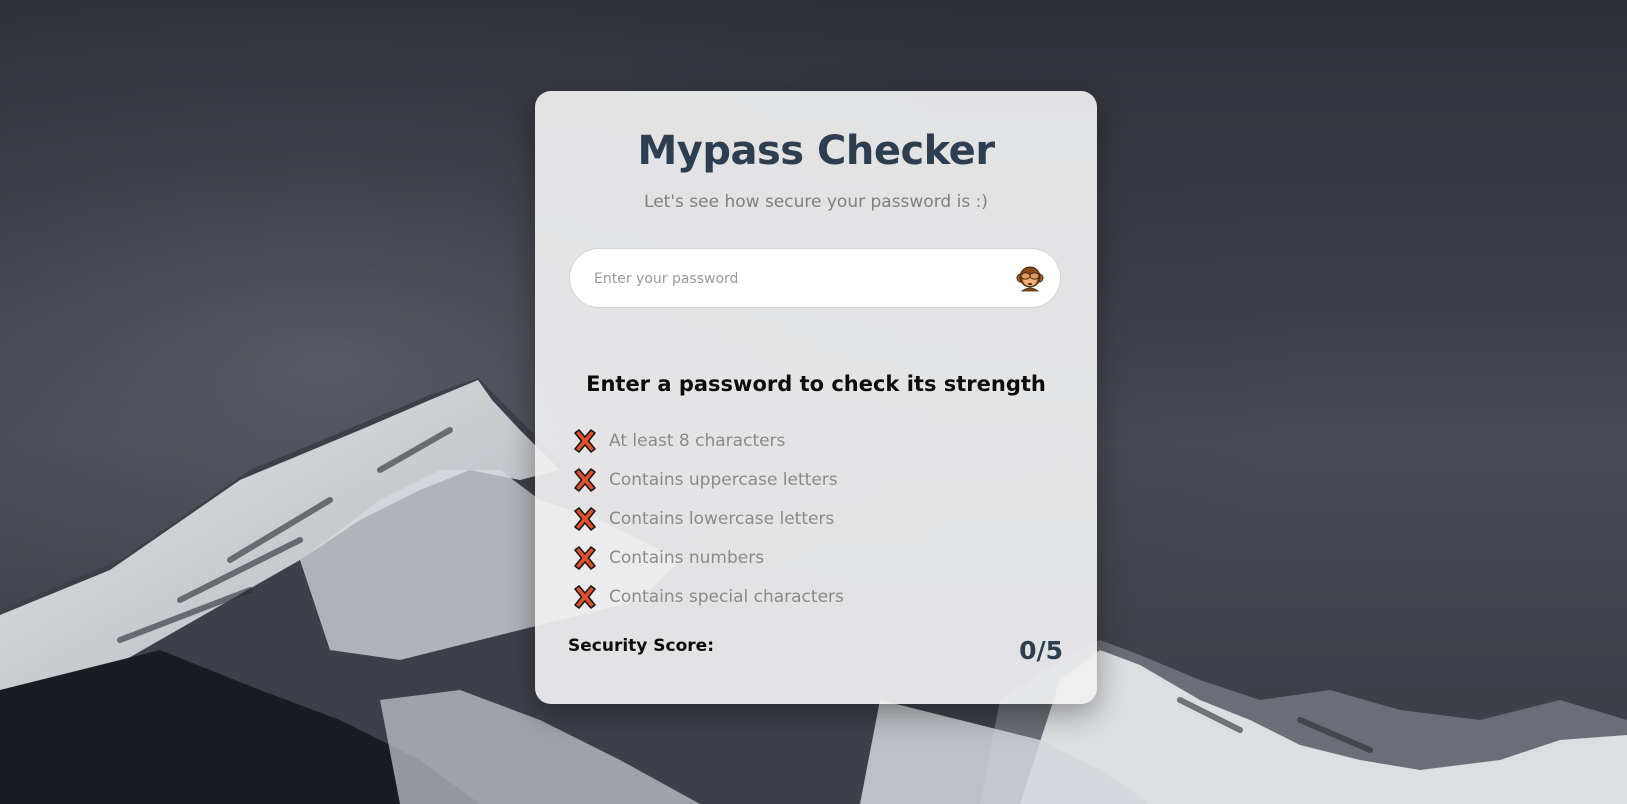 The height and width of the screenshot is (804, 1627). Describe the element at coordinates (1030, 278) in the screenshot. I see `see-no-evil-monkey-icon` at that location.